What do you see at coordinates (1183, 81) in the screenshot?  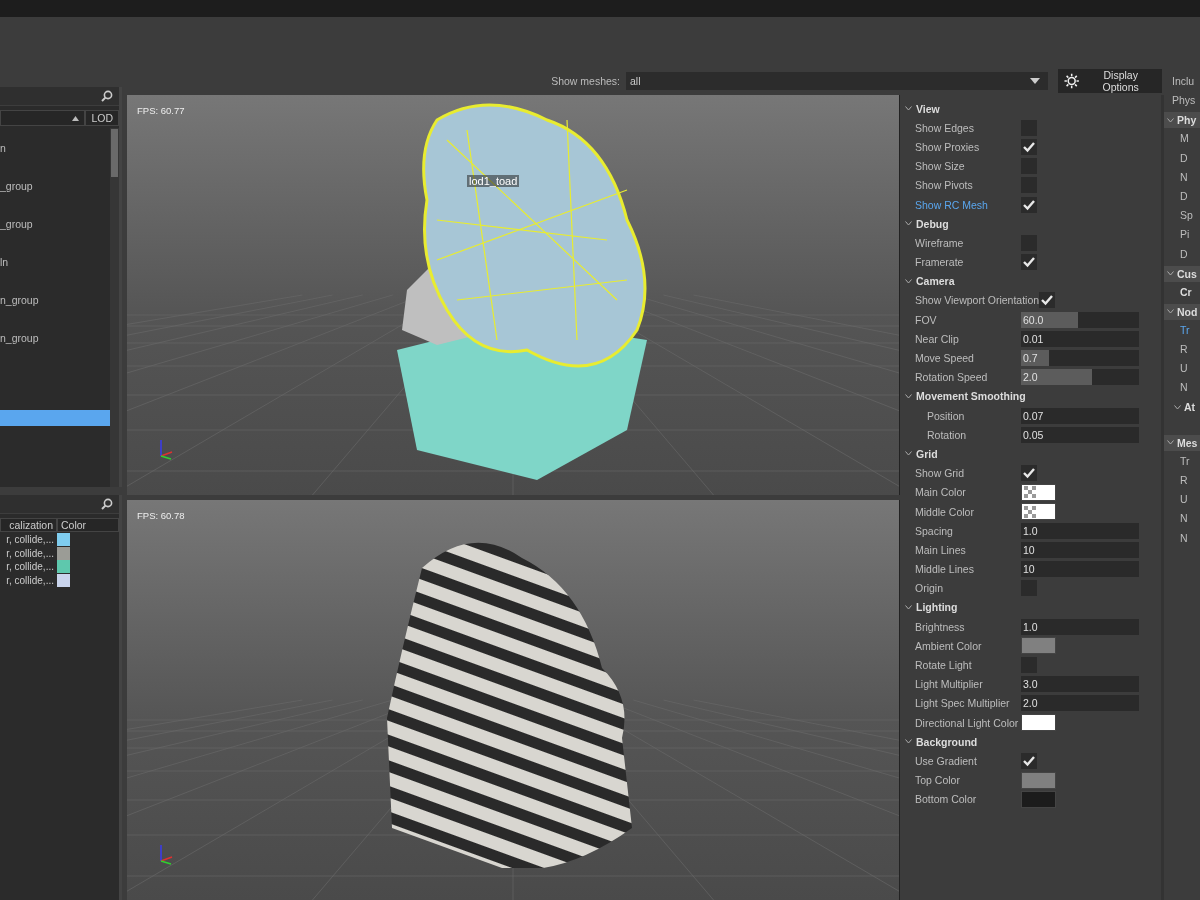 I see `property-label: Inclu` at bounding box center [1183, 81].